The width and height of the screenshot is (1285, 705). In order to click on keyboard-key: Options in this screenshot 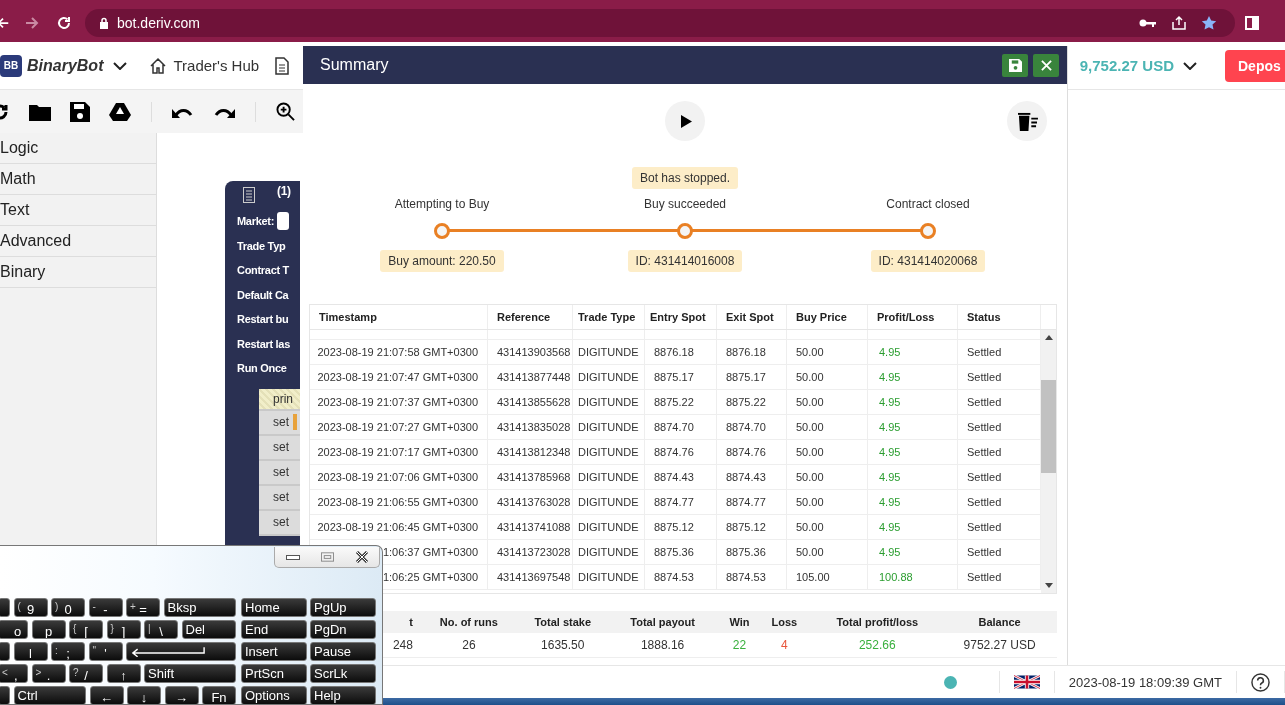, I will do `click(274, 695)`.